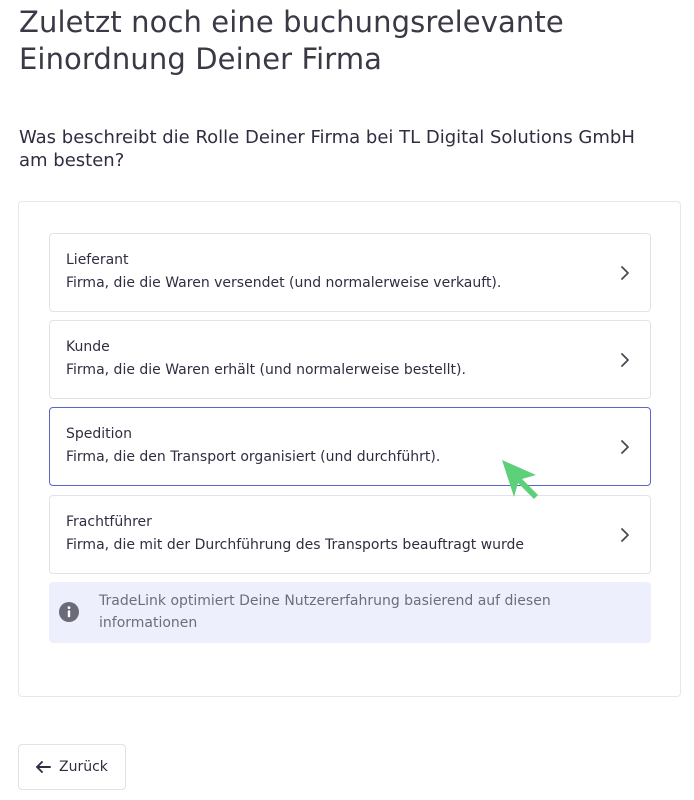 The image size is (694, 800). I want to click on option-title: Lieferant, so click(97, 260).